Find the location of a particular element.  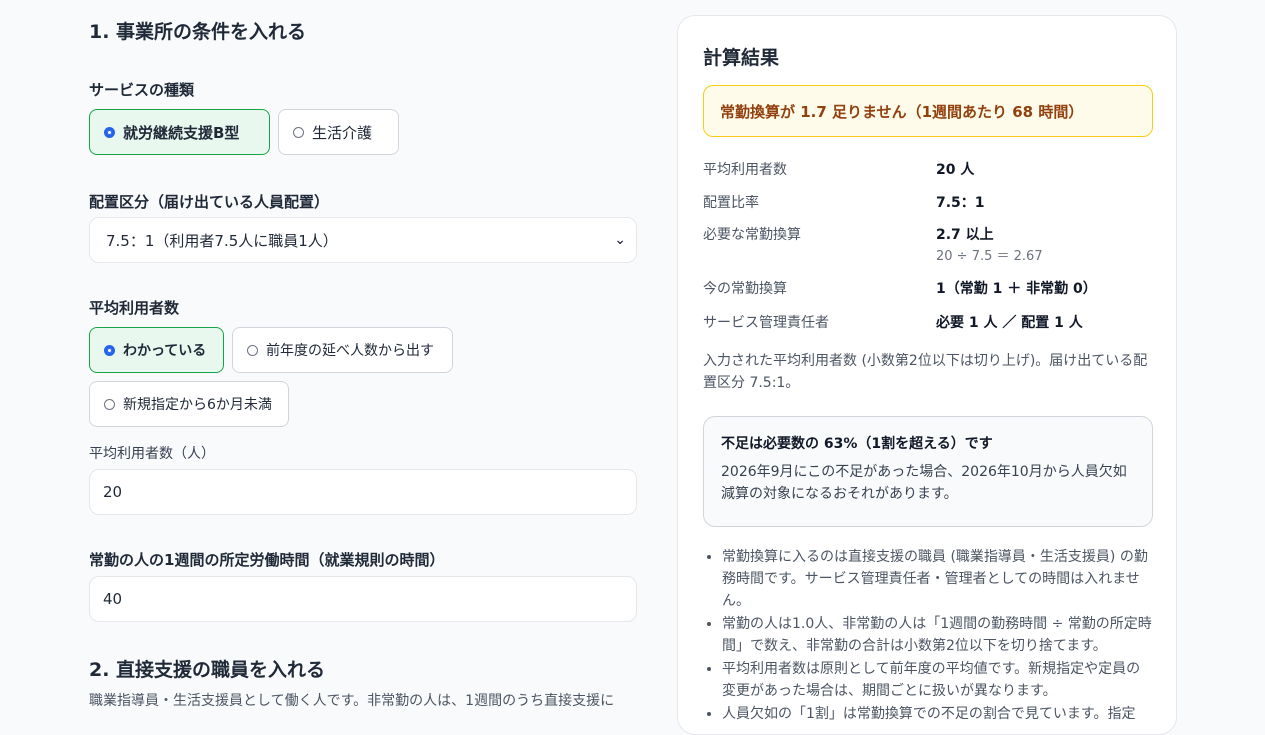

service-option-label: 生活介護 is located at coordinates (342, 132).